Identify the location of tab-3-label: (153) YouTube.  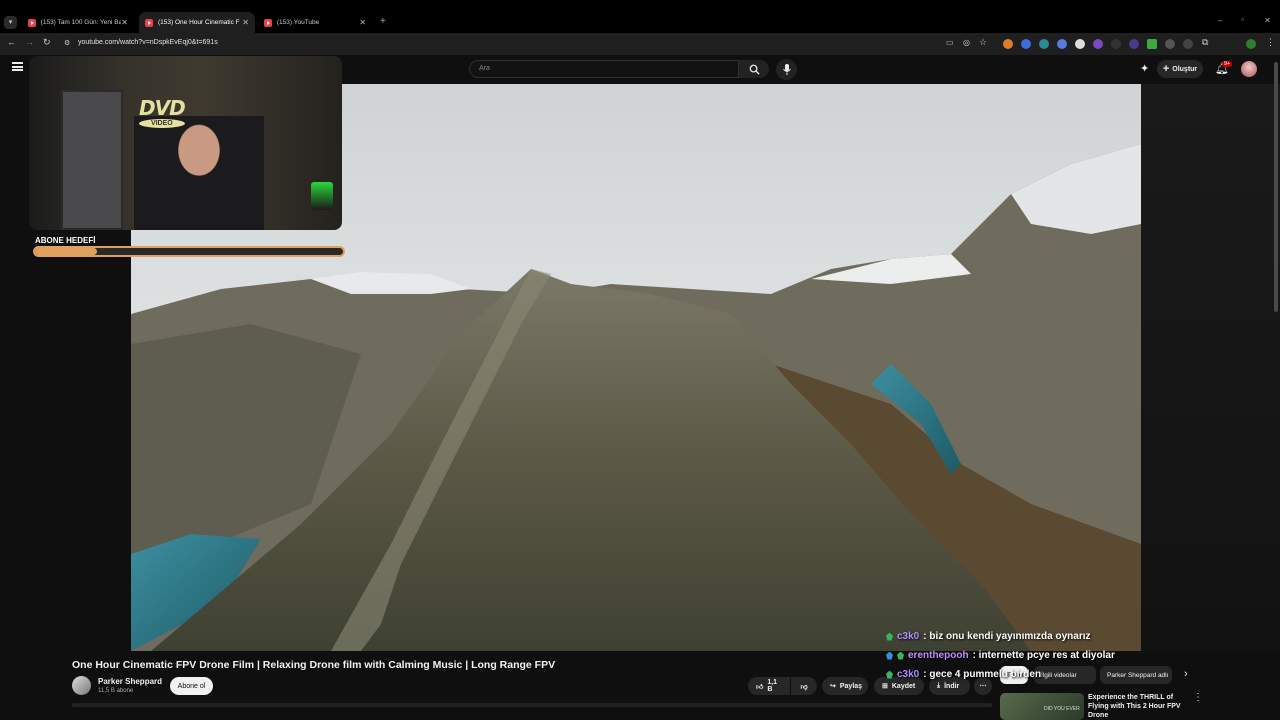
(298, 22).